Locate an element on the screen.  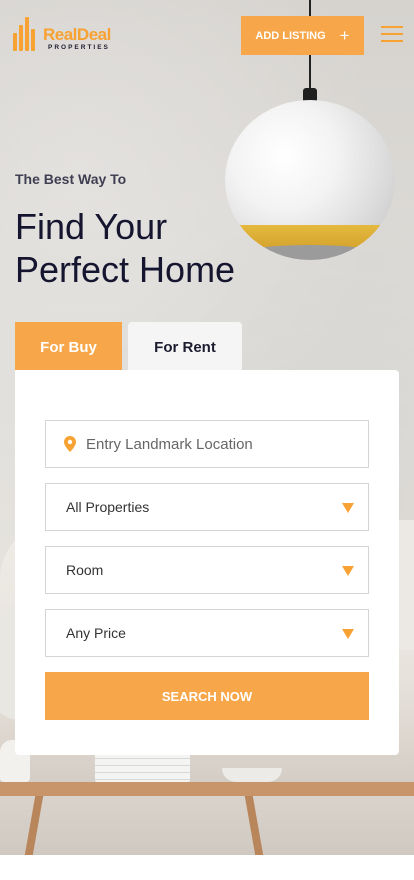
books-image is located at coordinates (142, 767).